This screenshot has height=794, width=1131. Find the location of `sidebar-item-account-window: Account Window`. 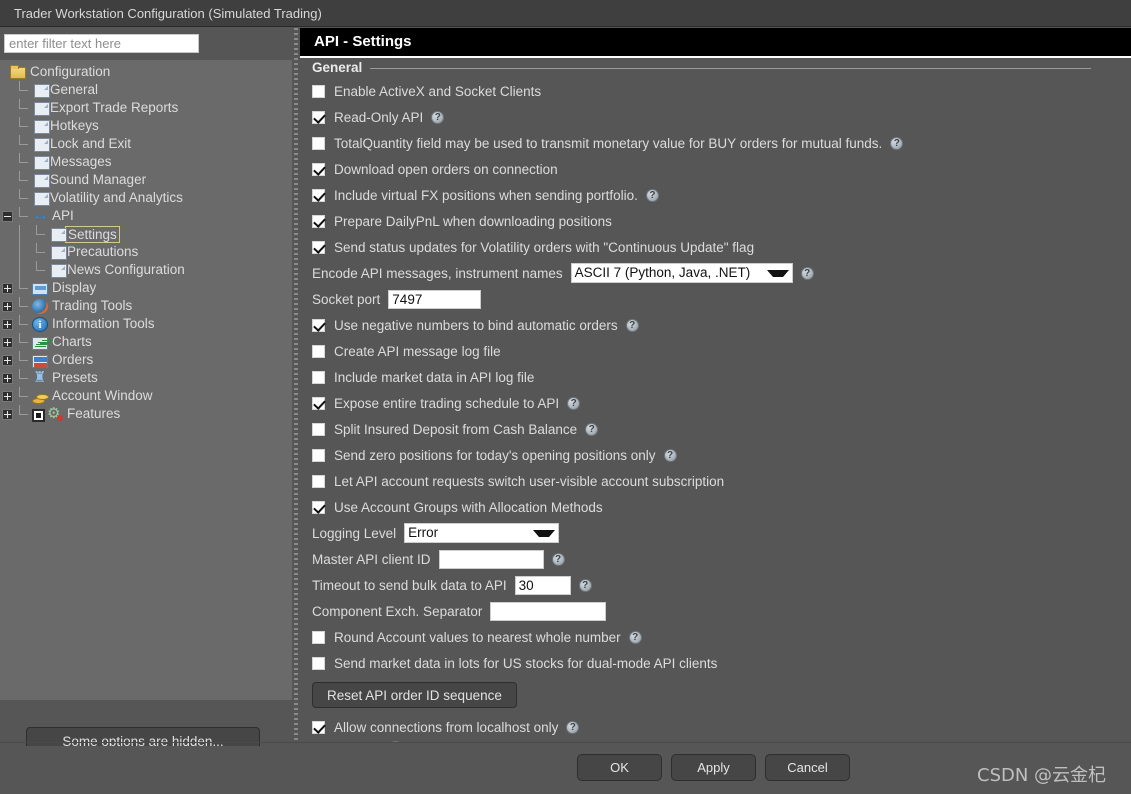

sidebar-item-account-window: Account Window is located at coordinates (146, 396).